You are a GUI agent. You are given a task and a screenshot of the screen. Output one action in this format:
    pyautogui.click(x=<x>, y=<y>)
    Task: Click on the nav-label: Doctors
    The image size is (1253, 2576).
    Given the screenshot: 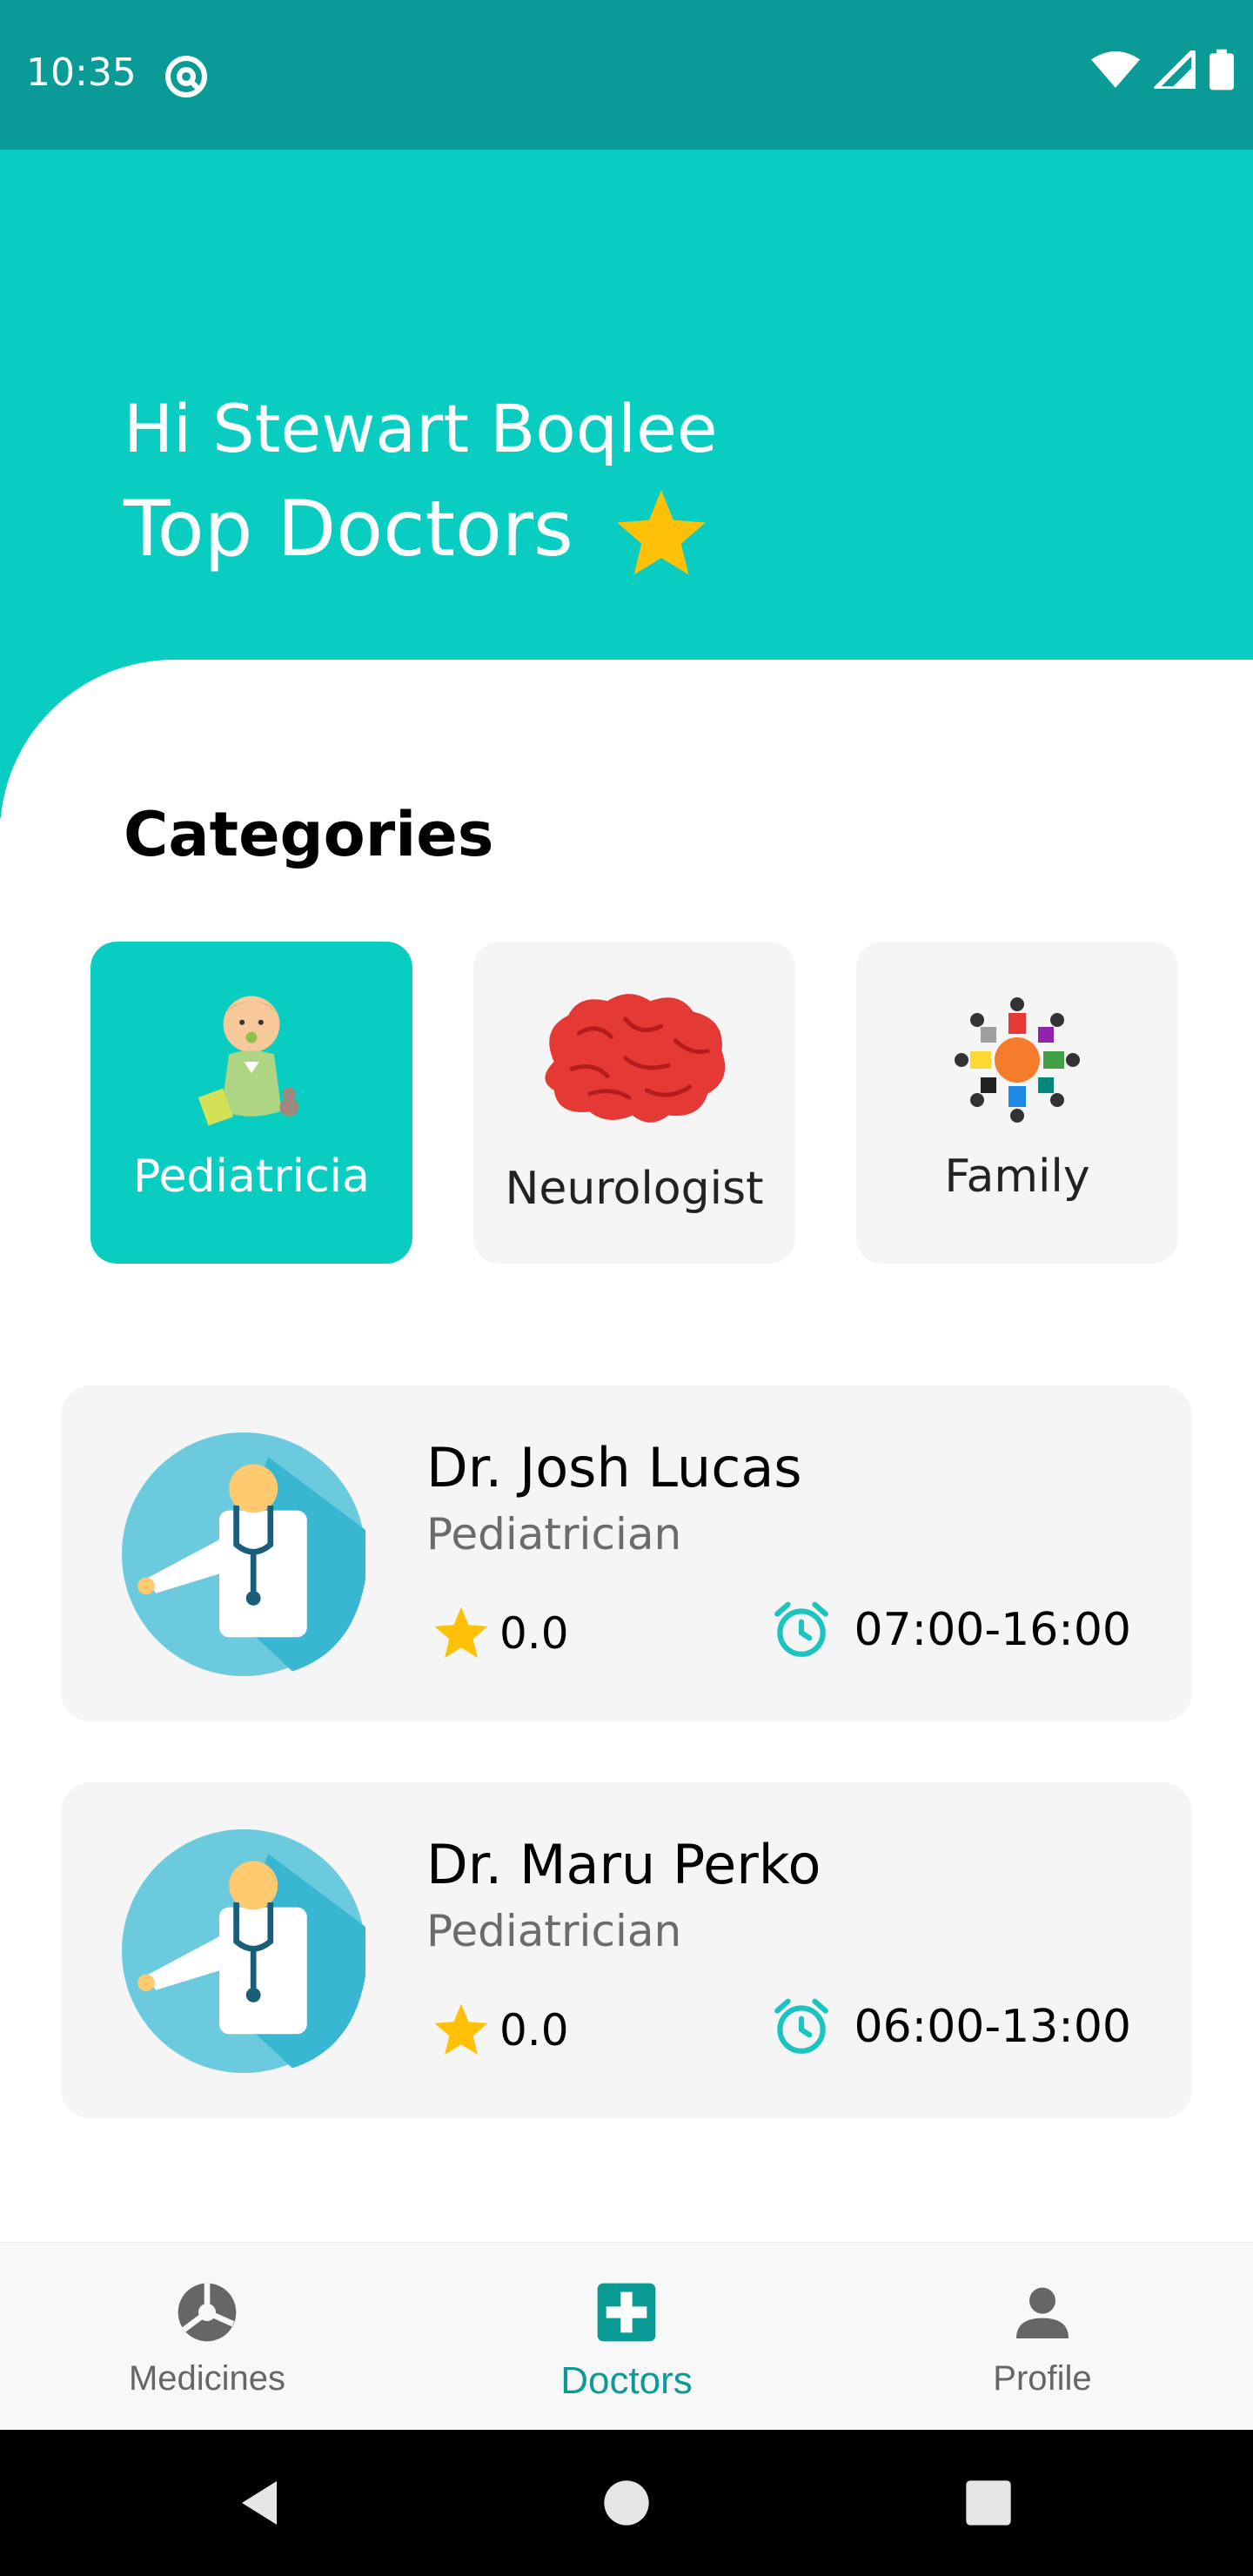 What is the action you would take?
    pyautogui.click(x=626, y=2380)
    